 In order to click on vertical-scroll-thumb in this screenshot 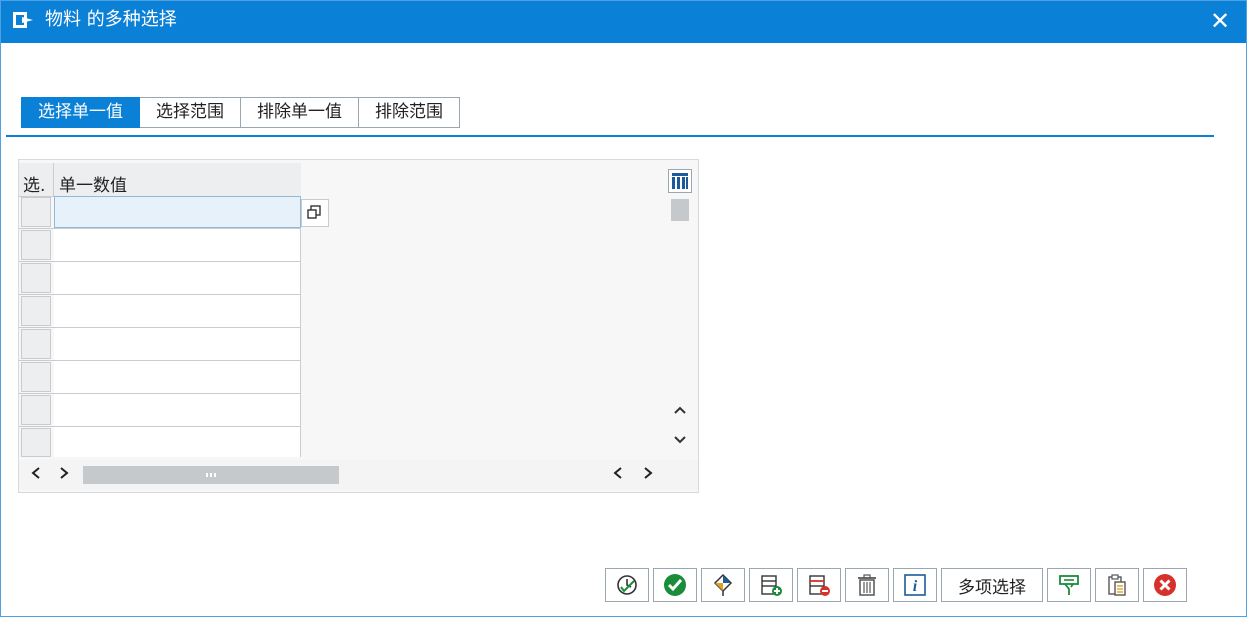, I will do `click(680, 210)`.